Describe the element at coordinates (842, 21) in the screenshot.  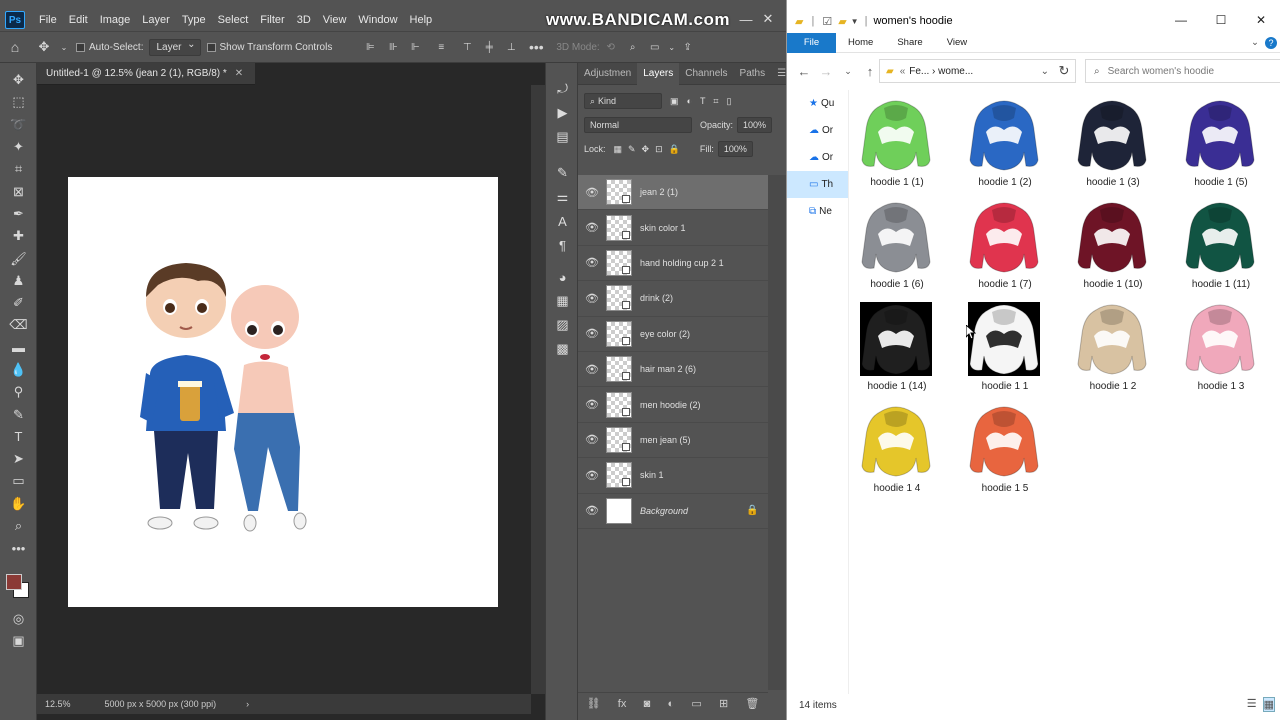
I see `new-folder-icon: ▰` at that location.